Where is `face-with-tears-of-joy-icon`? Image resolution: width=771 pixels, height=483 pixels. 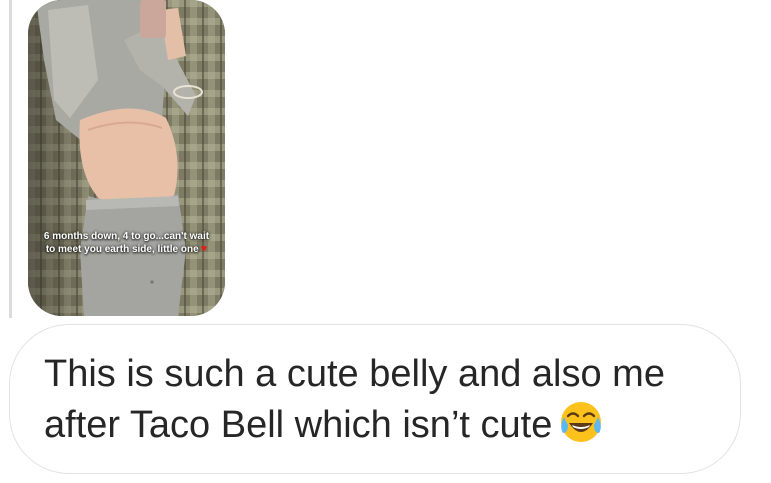 face-with-tears-of-joy-icon is located at coordinates (581, 422).